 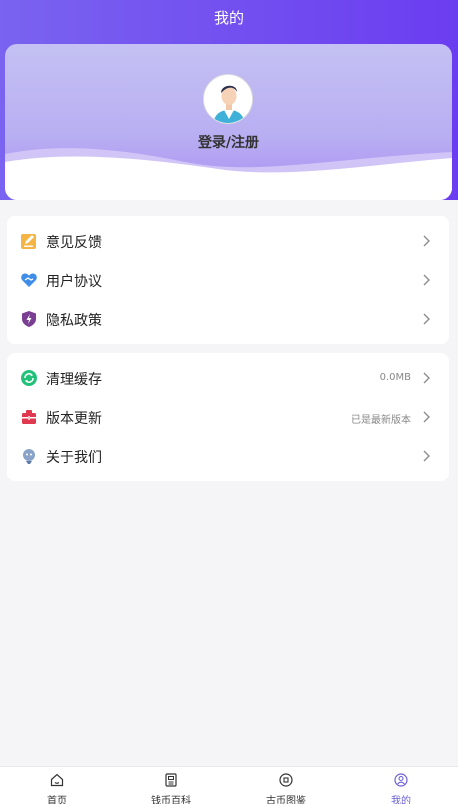 What do you see at coordinates (228, 319) in the screenshot?
I see `menu-item-privacy-policy: 隐私政策` at bounding box center [228, 319].